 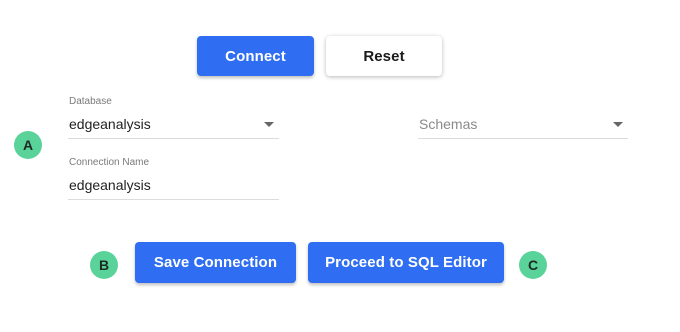 I want to click on proceed-to-sql-editor-button: Proceed to SQL Editor, so click(x=406, y=262).